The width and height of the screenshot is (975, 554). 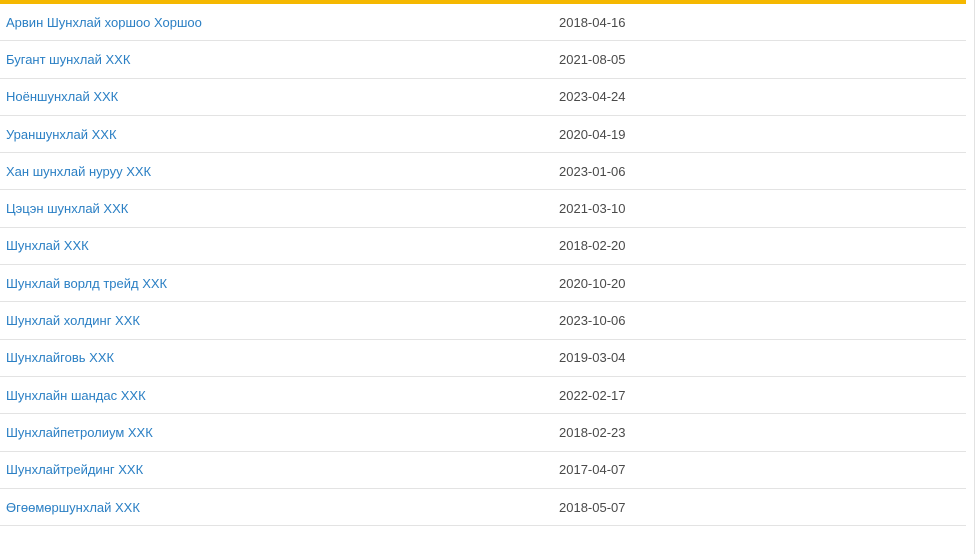 What do you see at coordinates (592, 432) in the screenshot?
I see `registration-date: 2018-02-23` at bounding box center [592, 432].